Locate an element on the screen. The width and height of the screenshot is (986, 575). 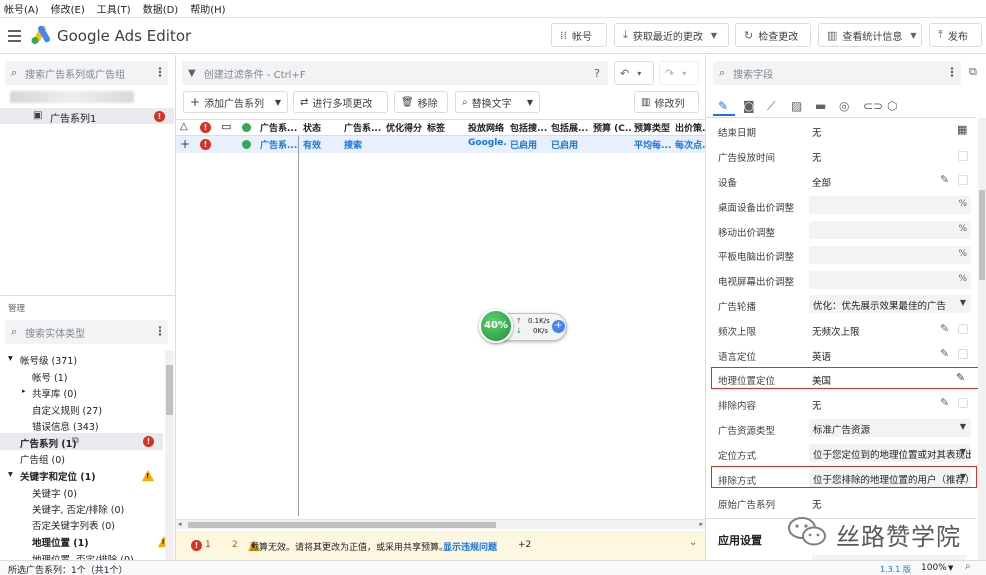
zoom-search-icon: ⌕ is located at coordinates (968, 566).